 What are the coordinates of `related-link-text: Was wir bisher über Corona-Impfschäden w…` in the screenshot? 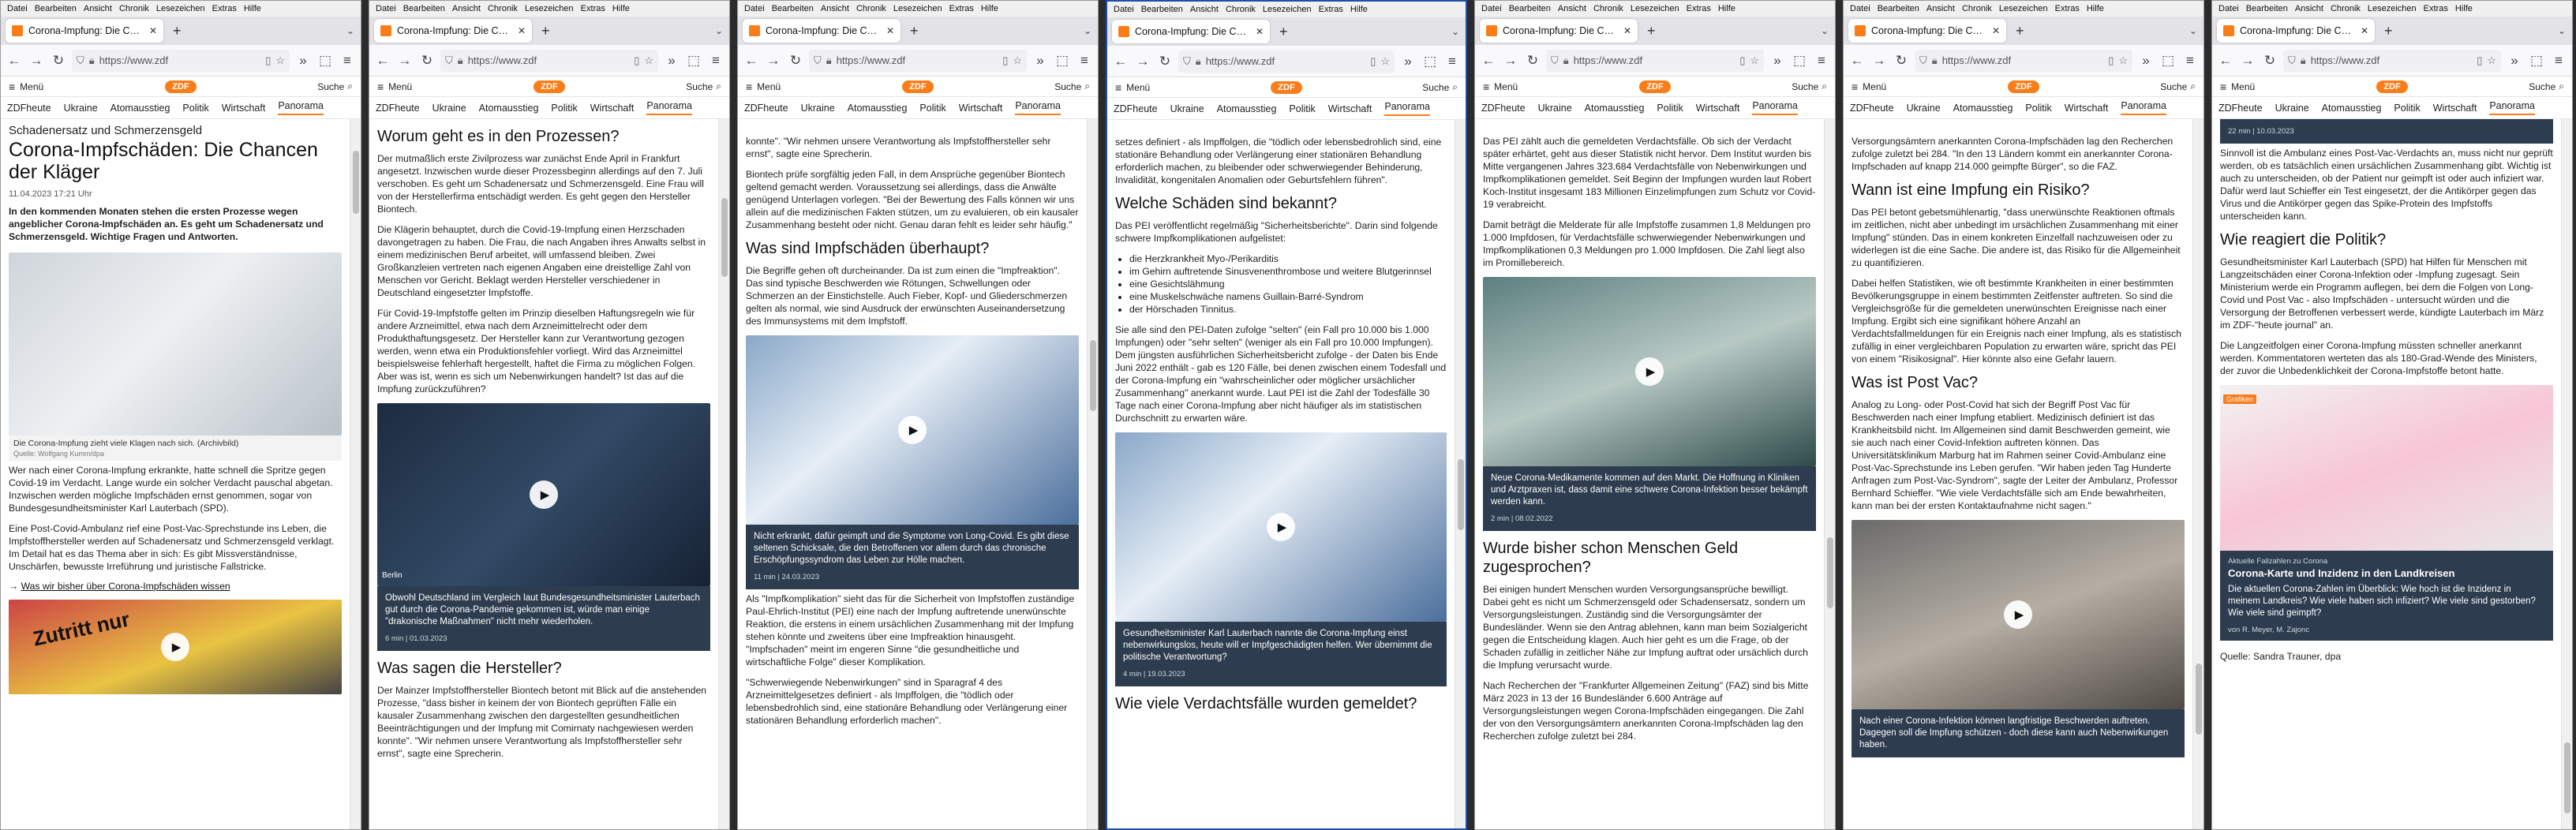 It's located at (125, 586).